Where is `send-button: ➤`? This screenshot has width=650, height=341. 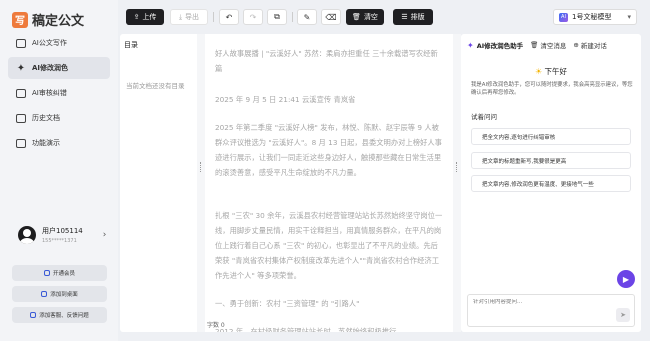 send-button: ➤ is located at coordinates (623, 315).